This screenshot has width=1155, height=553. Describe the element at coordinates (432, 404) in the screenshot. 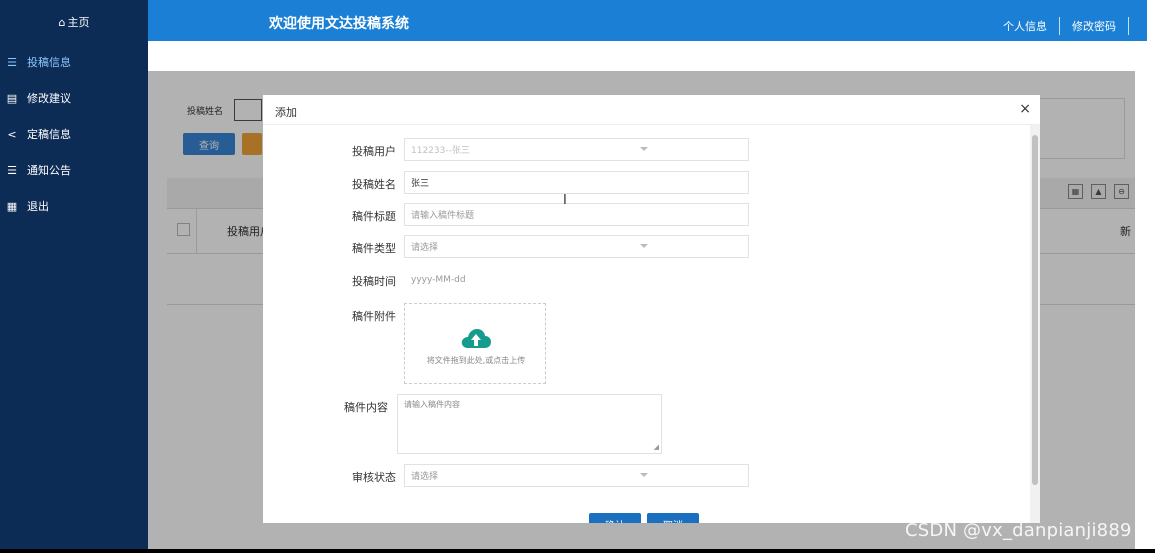

I see `content-placeholder: 请输入稿件内容` at that location.